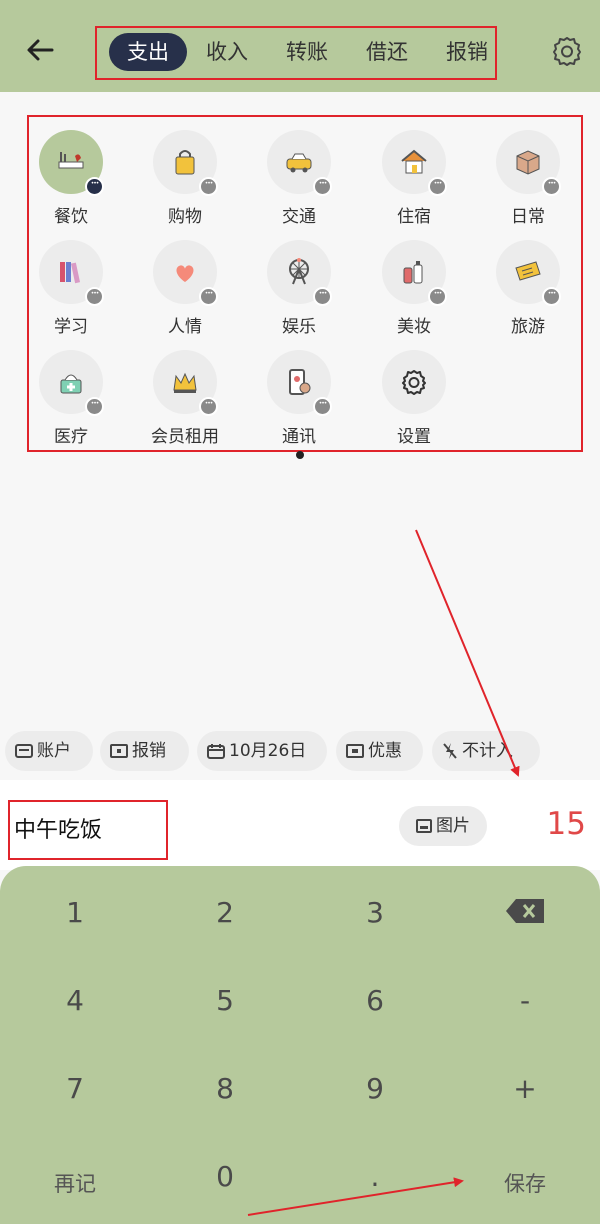  Describe the element at coordinates (375, 1000) in the screenshot. I see `key-6: 6` at that location.